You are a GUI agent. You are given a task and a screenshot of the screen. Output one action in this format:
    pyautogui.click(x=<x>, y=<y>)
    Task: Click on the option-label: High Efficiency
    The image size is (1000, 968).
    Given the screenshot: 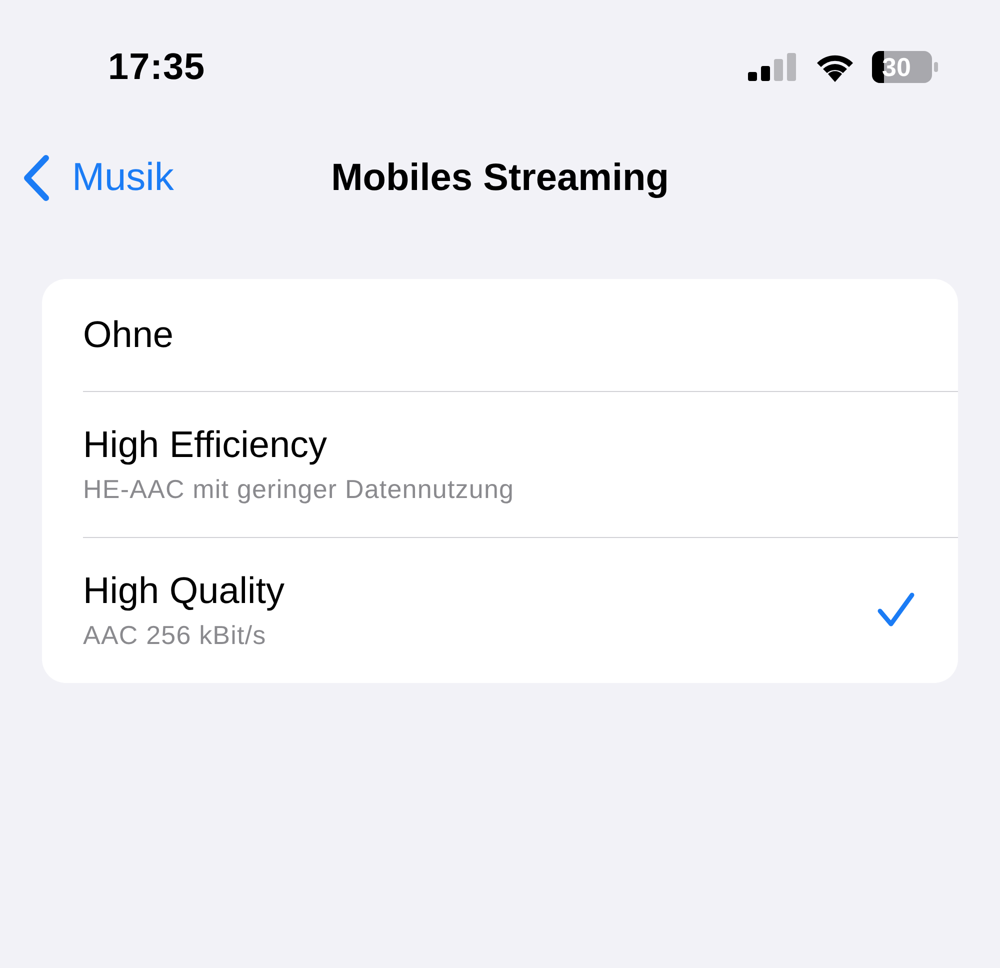 What is the action you would take?
    pyautogui.click(x=205, y=445)
    